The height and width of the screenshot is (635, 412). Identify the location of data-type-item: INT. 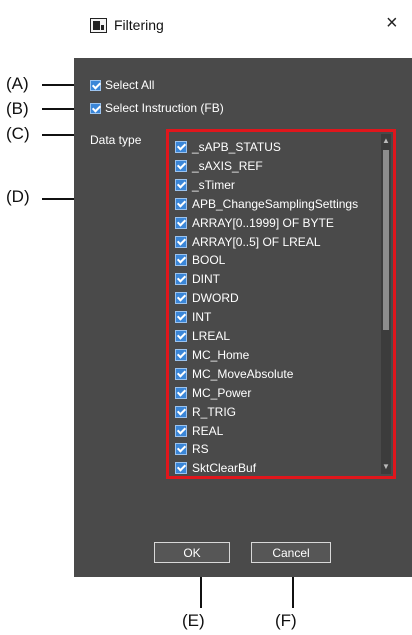
(193, 317).